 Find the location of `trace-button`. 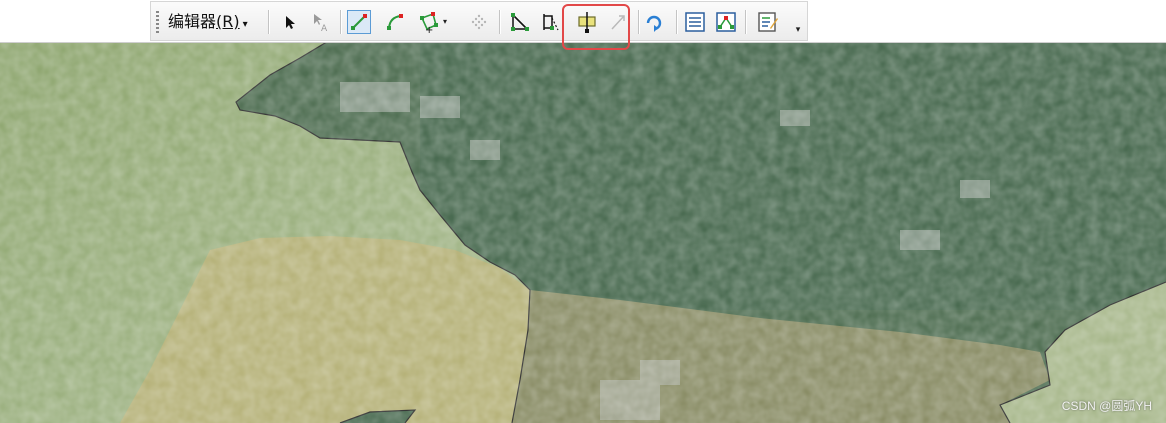

trace-button is located at coordinates (479, 22).